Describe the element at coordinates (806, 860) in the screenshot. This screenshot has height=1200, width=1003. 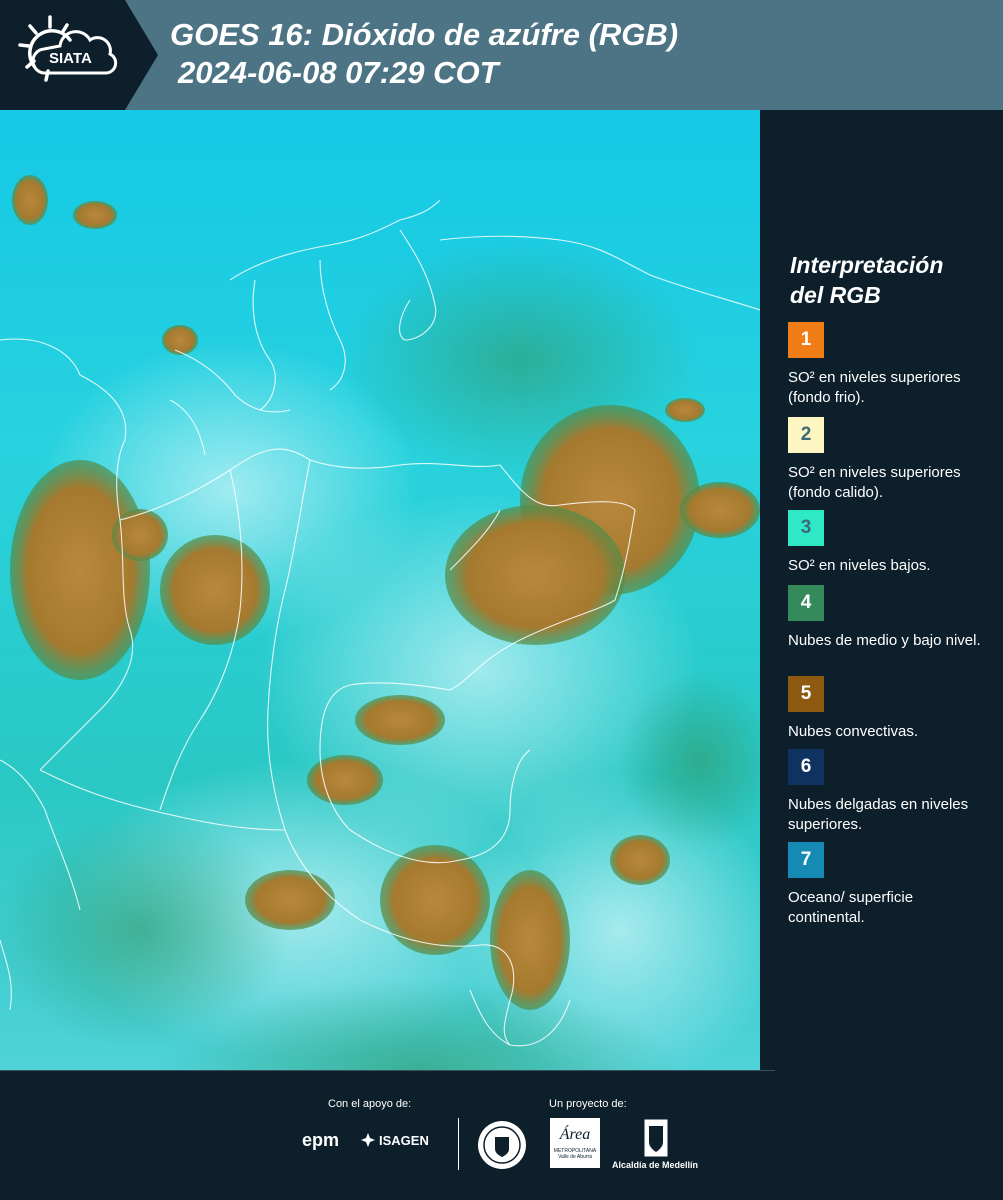
I see `legend-swatch-7: 7` at that location.